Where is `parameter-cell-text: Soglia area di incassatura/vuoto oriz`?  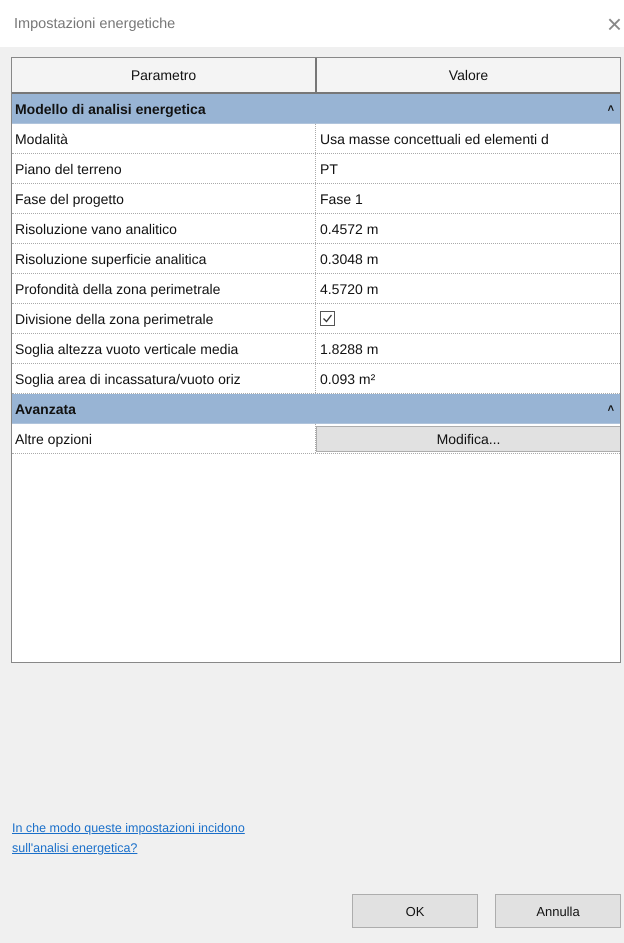
parameter-cell-text: Soglia area di incassatura/vuoto oriz is located at coordinates (128, 379).